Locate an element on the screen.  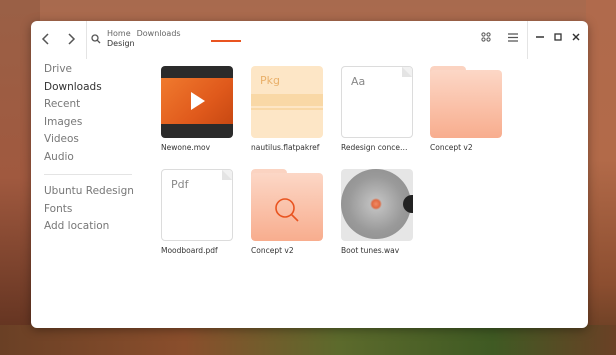
video-thumbnail is located at coordinates (197, 102).